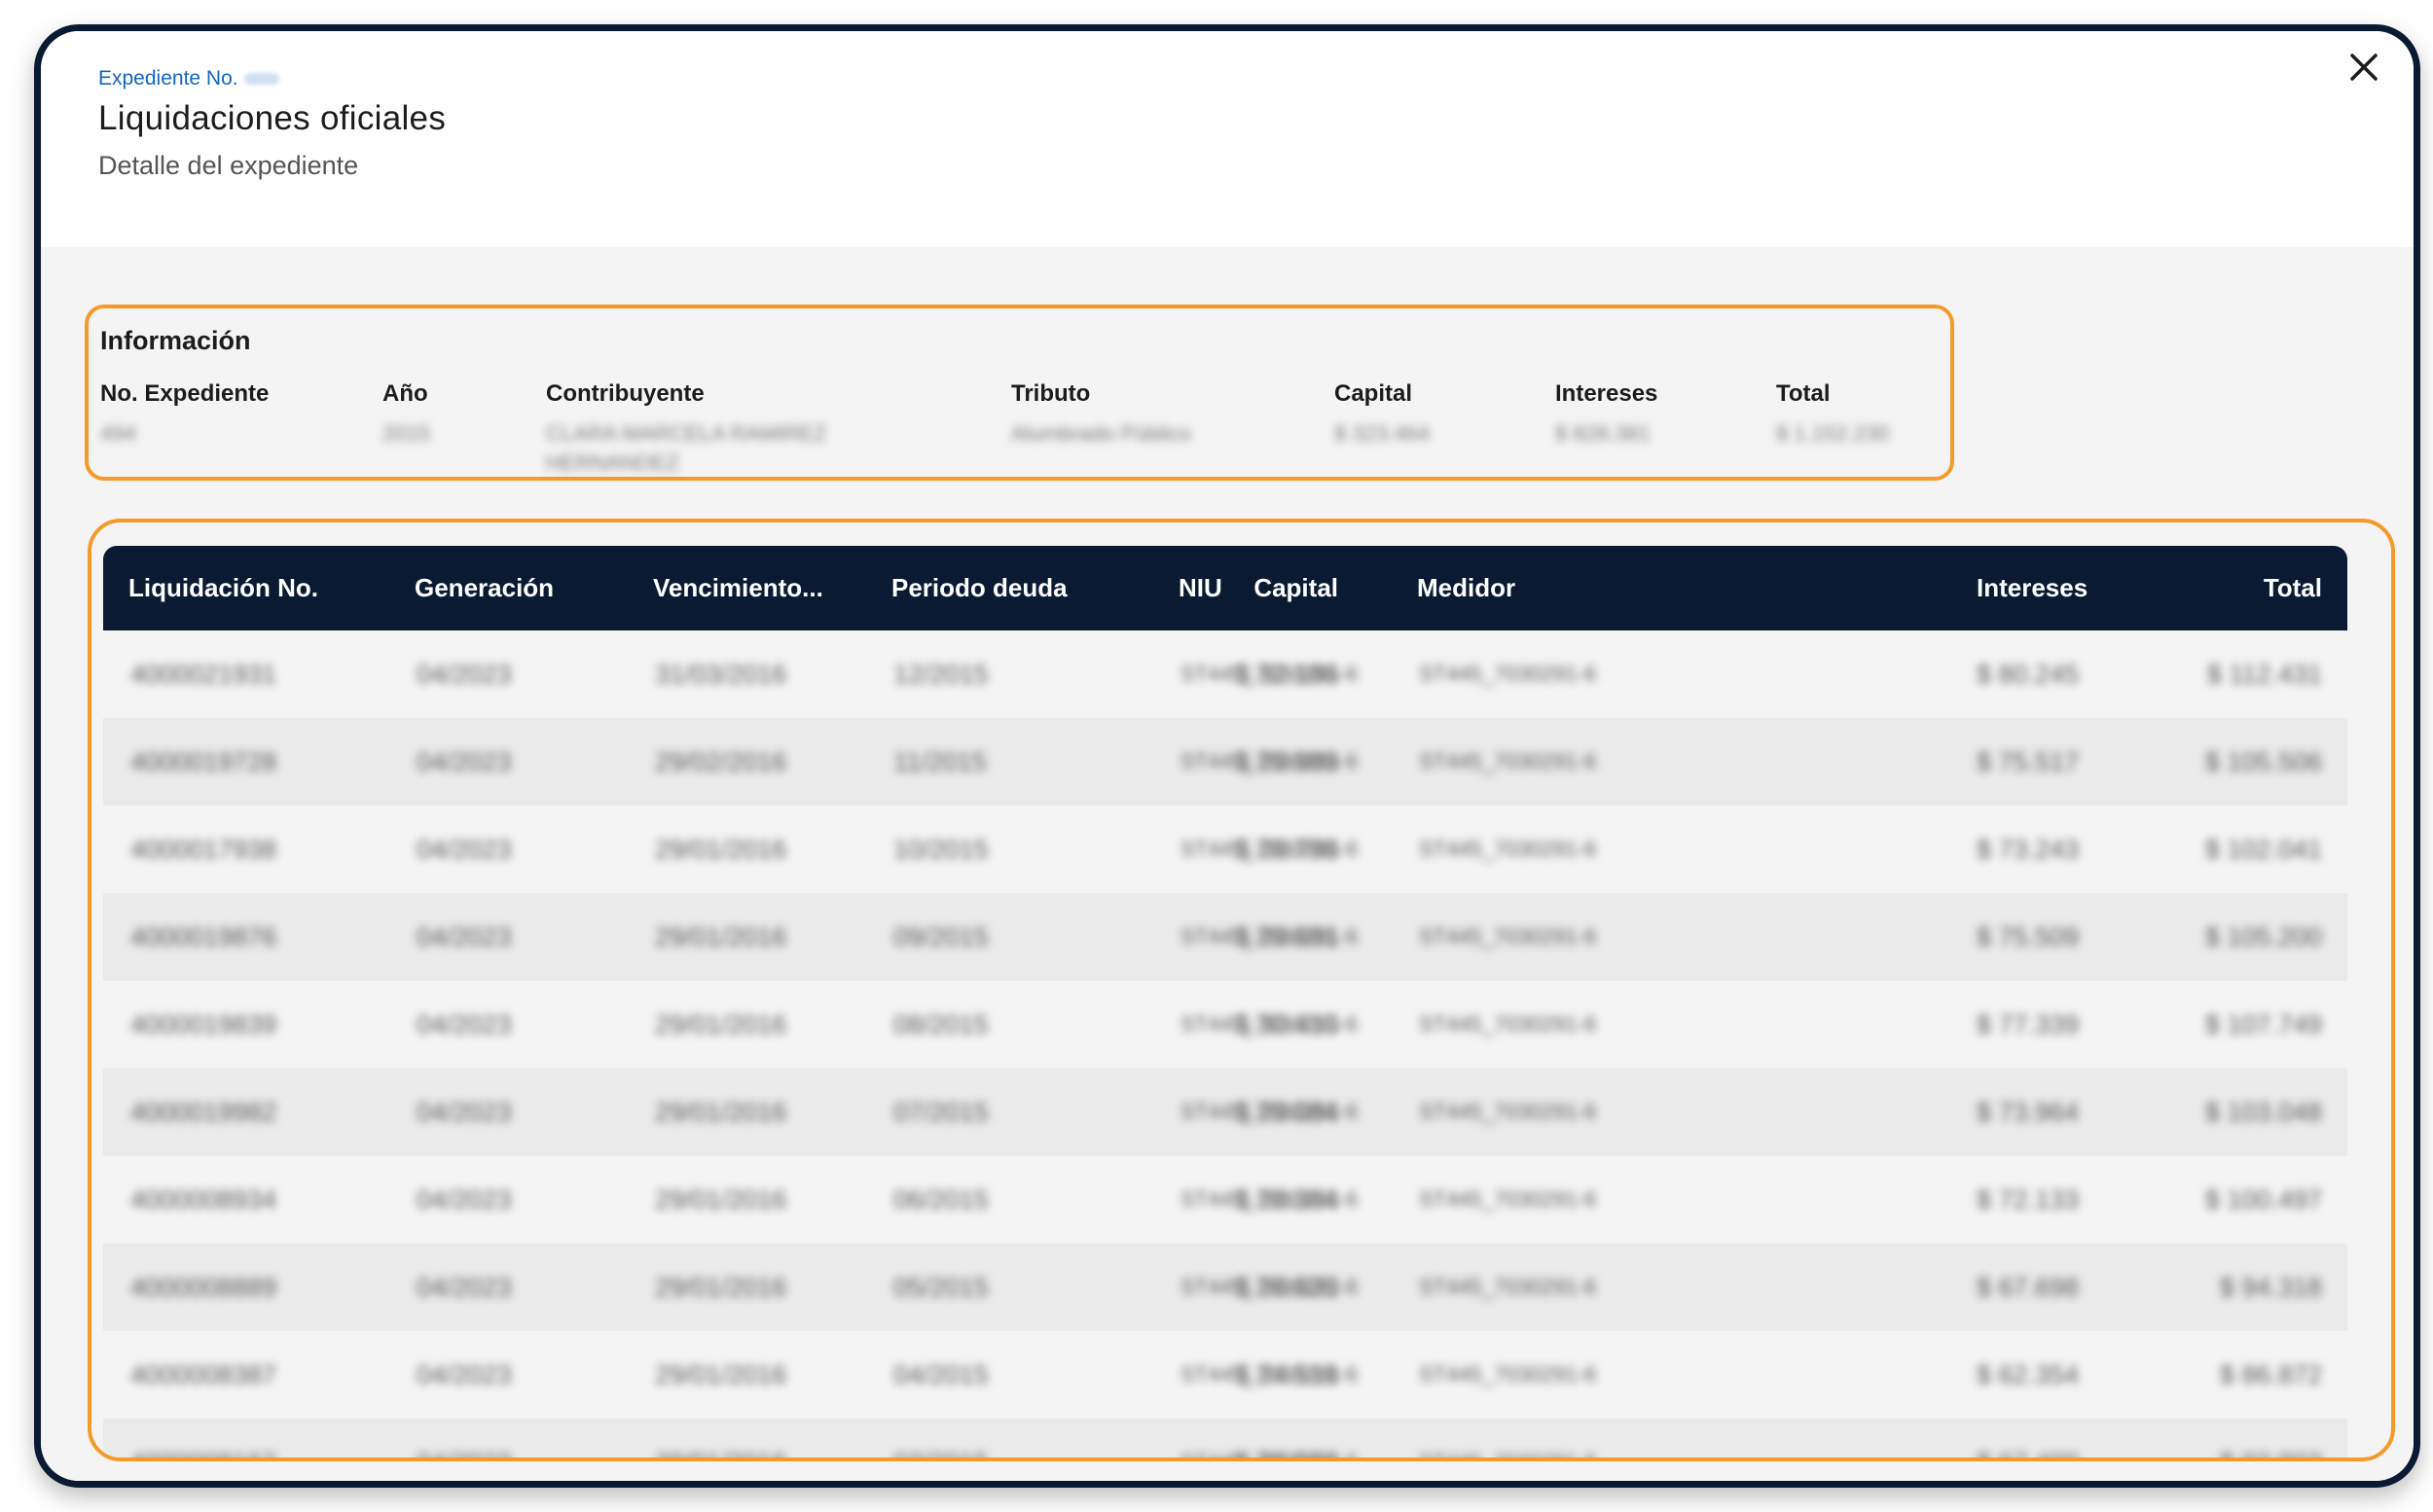 The height and width of the screenshot is (1512, 2433). Describe the element at coordinates (1286, 849) in the screenshot. I see `cell-capital: $ 28.798` at that location.